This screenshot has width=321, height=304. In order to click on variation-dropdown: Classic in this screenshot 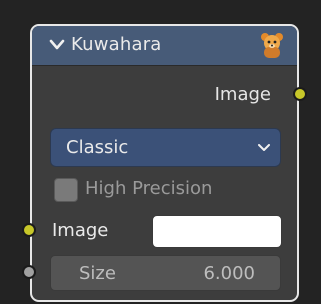, I will do `click(165, 147)`.